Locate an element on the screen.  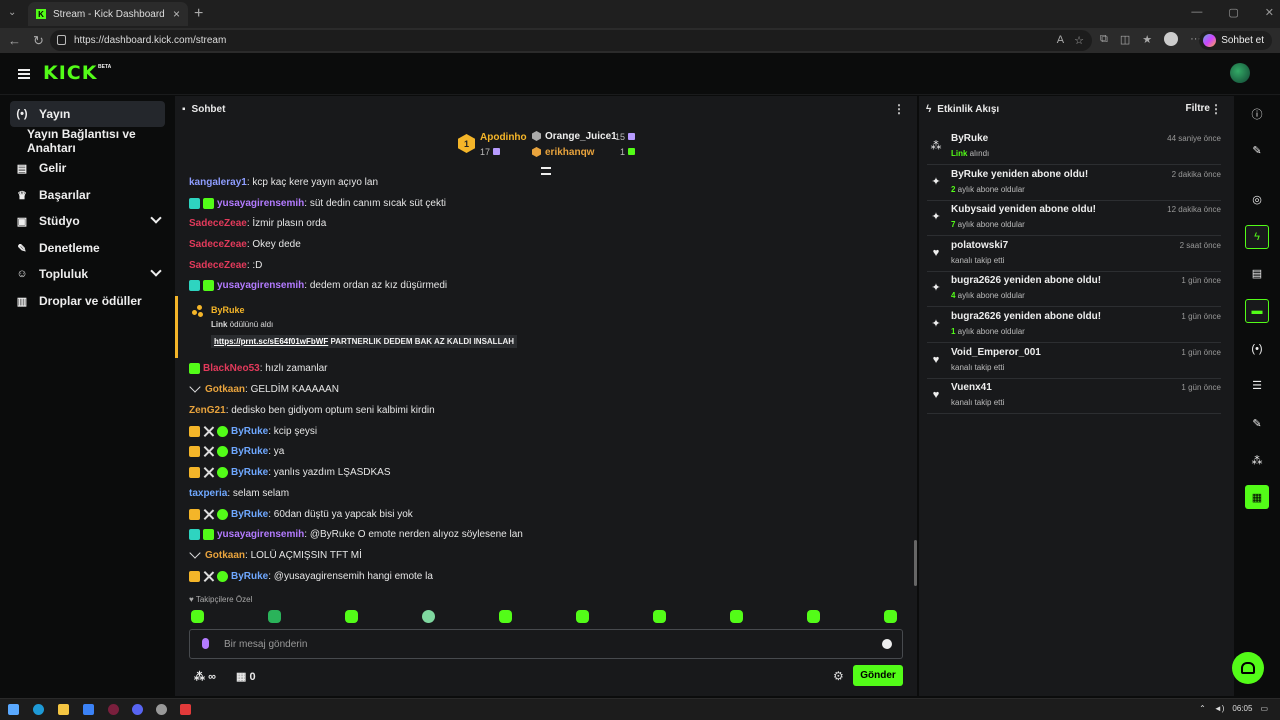
profile-avatar is located at coordinates (1171, 39).